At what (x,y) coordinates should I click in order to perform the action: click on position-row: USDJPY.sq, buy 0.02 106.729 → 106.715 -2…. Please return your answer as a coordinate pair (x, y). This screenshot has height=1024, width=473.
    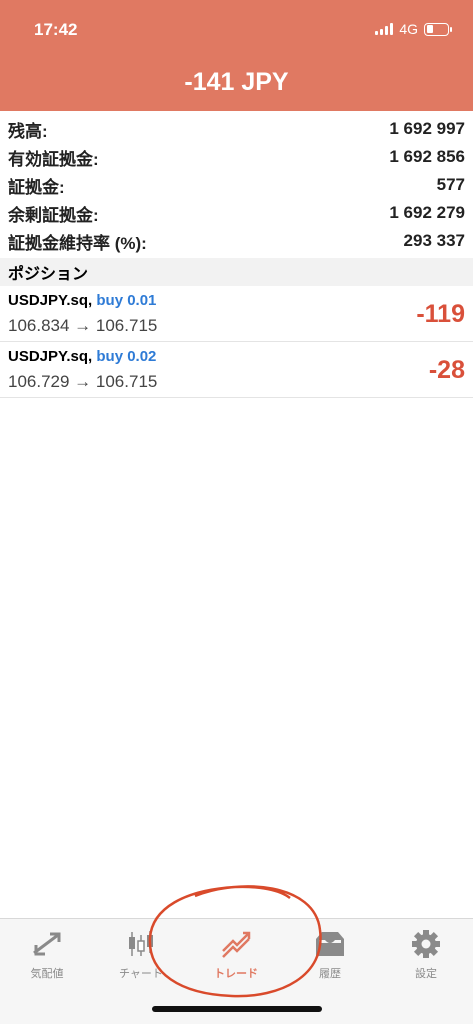
    Looking at the image, I should click on (236, 370).